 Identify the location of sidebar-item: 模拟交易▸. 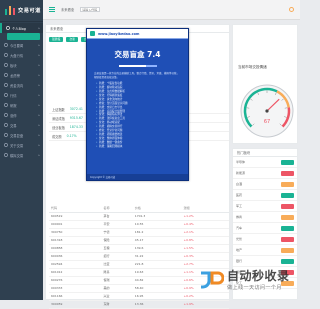
(21, 155).